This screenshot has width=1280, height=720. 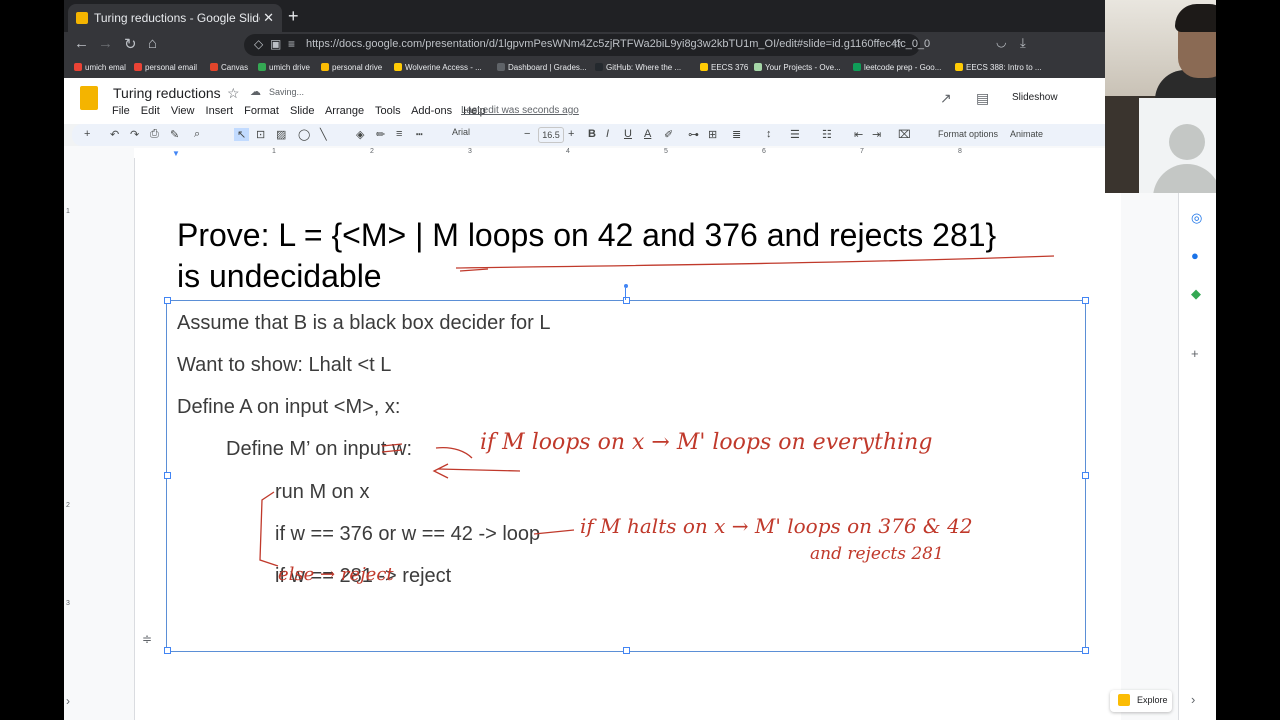 I want to click on bookmark-item: personal drive, so click(x=351, y=67).